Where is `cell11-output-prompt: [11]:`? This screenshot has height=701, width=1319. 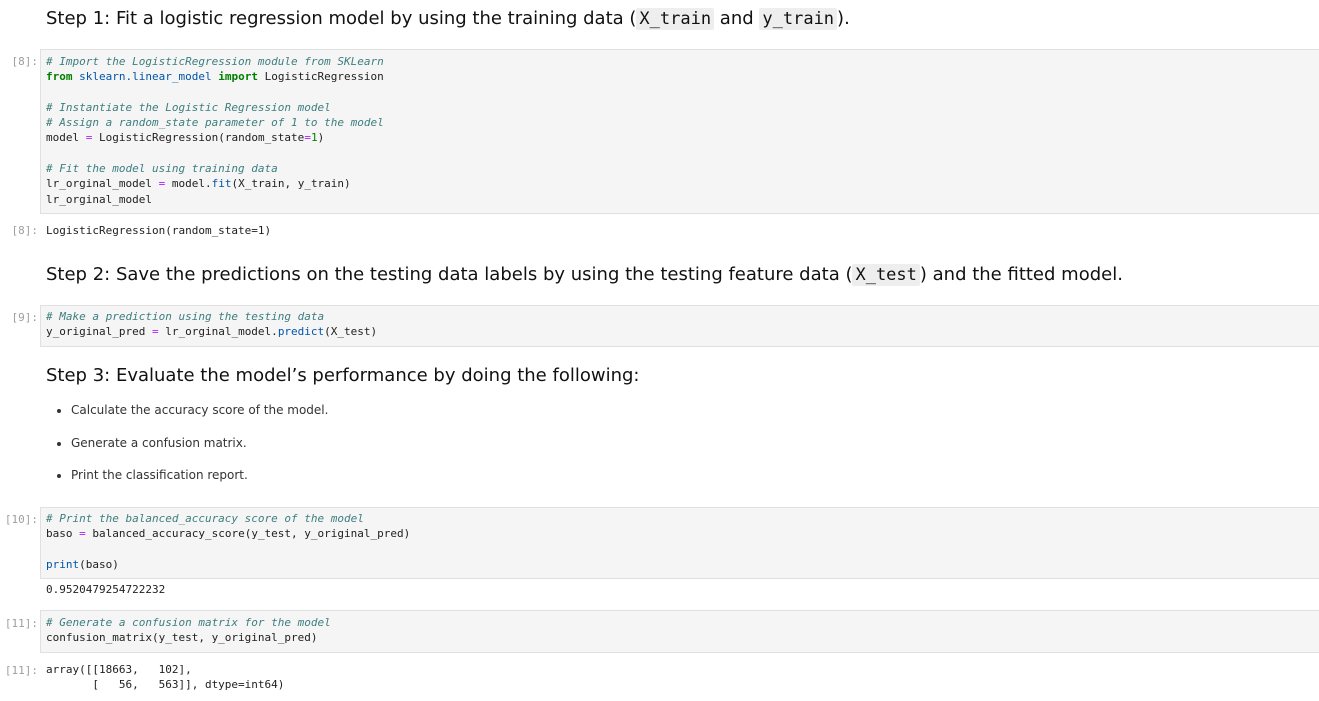
cell11-output-prompt: [11]: is located at coordinates (21, 670).